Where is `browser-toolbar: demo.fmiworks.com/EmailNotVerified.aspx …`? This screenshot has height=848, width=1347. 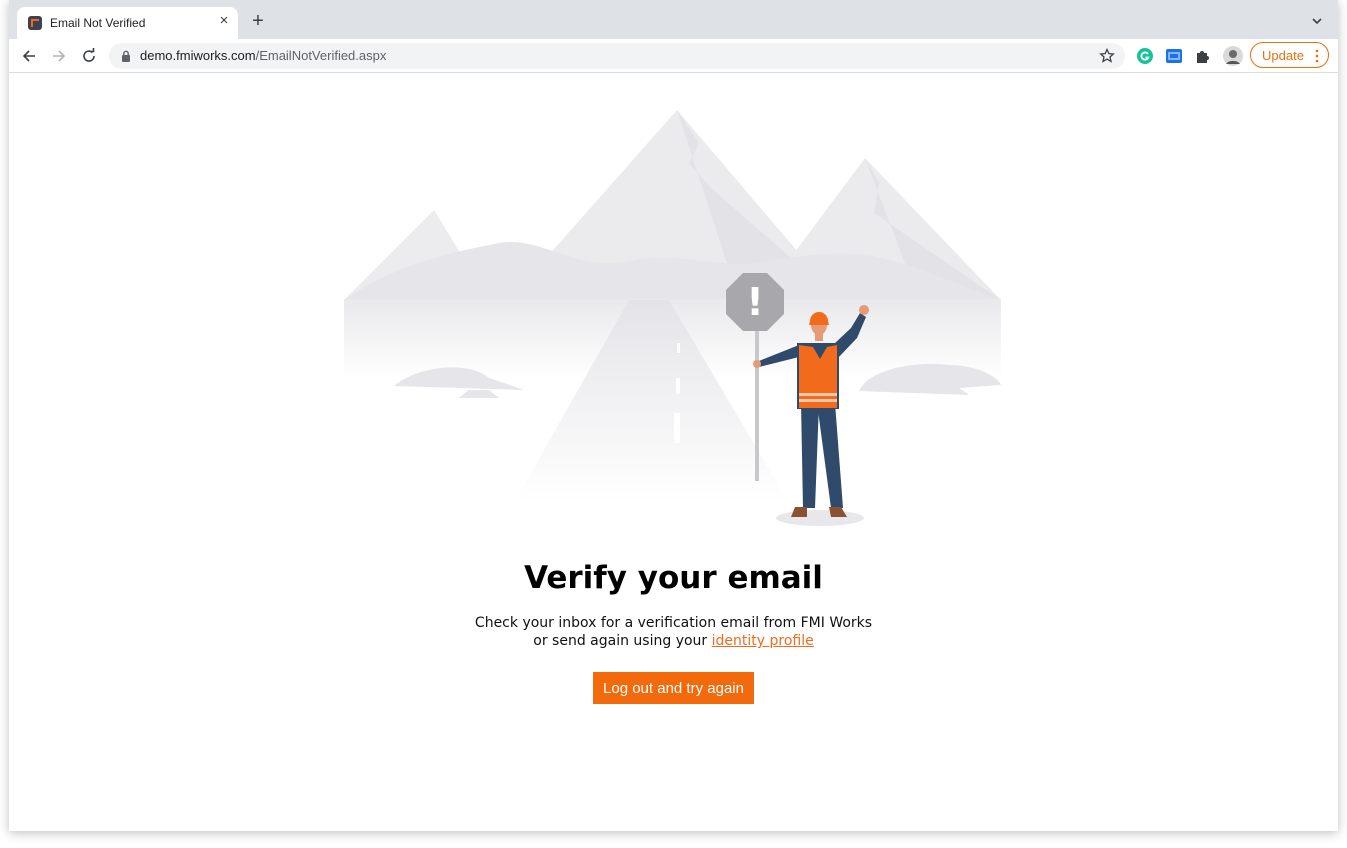 browser-toolbar: demo.fmiworks.com/EmailNotVerified.aspx … is located at coordinates (673, 56).